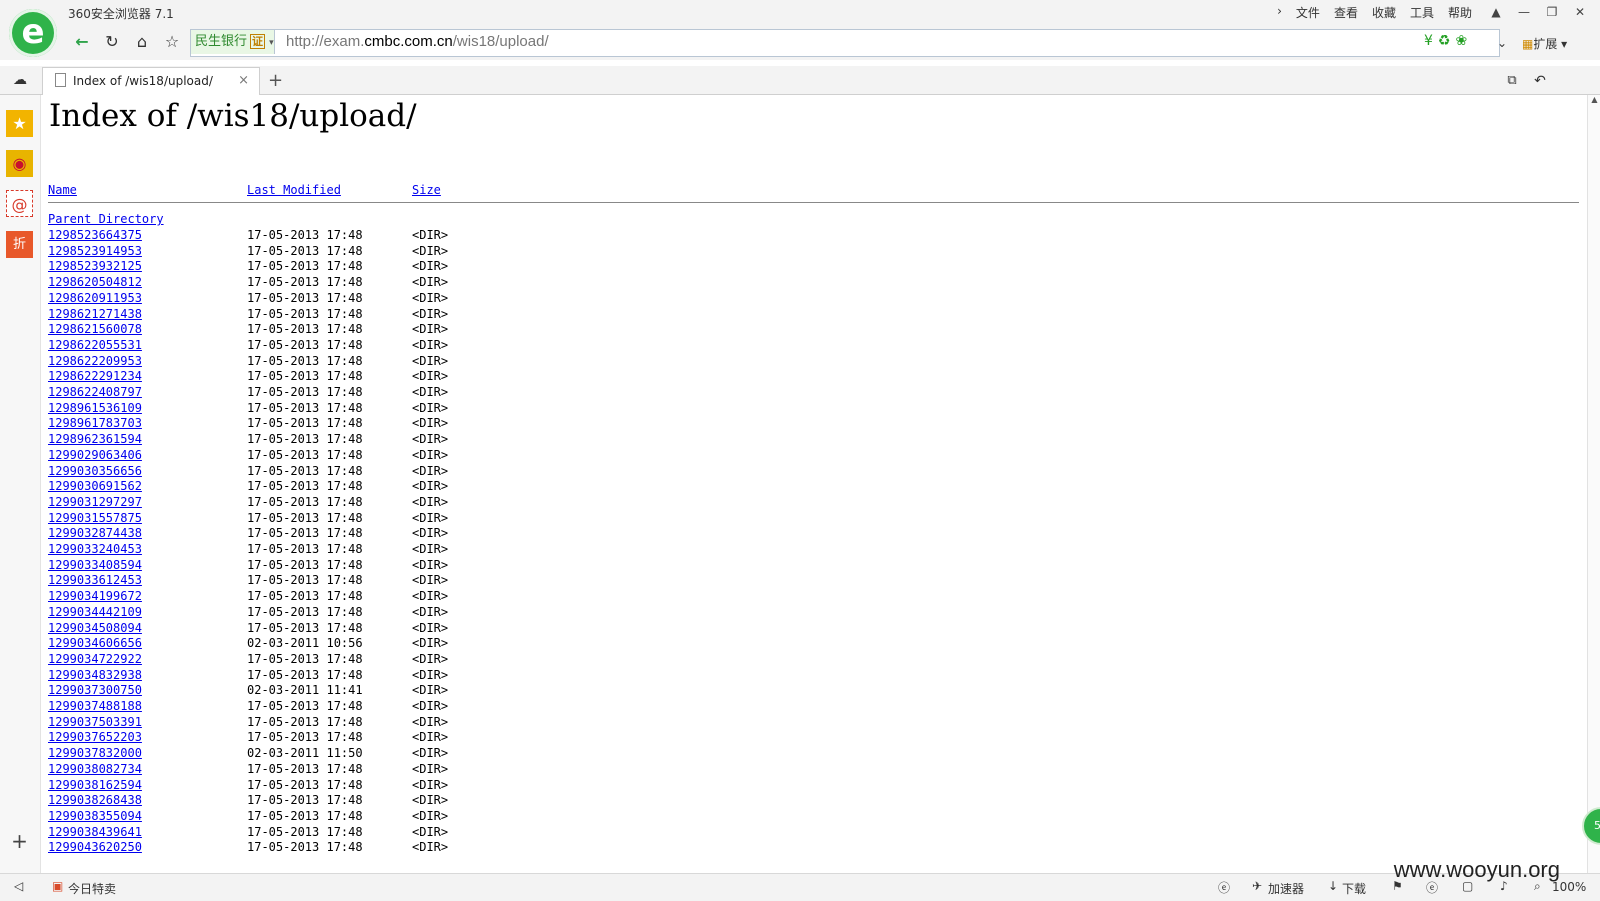 Image resolution: width=1600 pixels, height=901 pixels. I want to click on folder-link: 1299034508094, so click(95, 628).